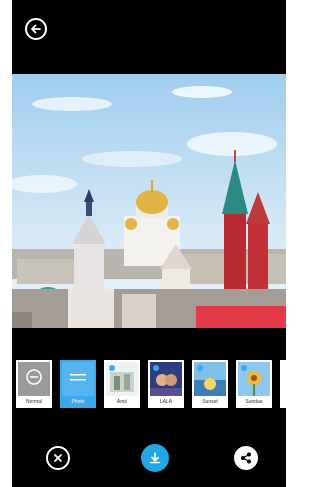 The height and width of the screenshot is (487, 320). I want to click on filter-sundae: Sundae, so click(254, 384).